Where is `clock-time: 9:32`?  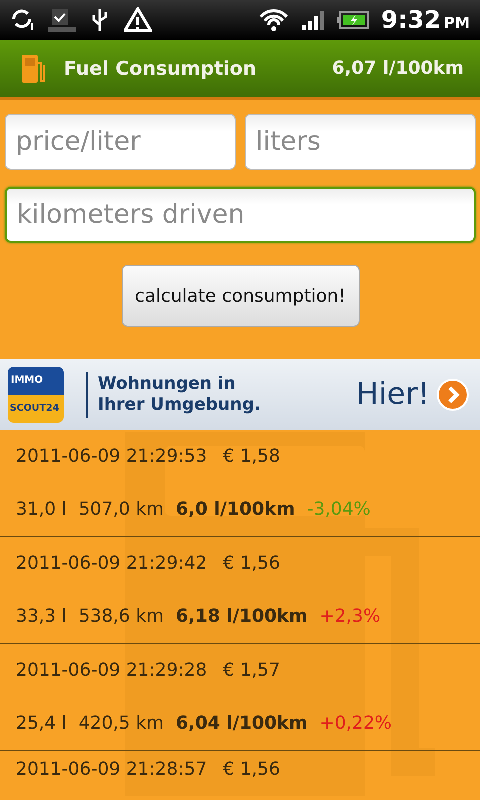
clock-time: 9:32 is located at coordinates (411, 20).